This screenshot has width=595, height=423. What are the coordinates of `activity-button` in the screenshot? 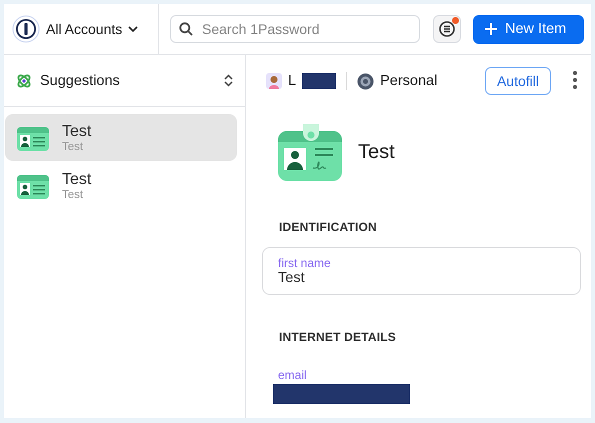 It's located at (447, 29).